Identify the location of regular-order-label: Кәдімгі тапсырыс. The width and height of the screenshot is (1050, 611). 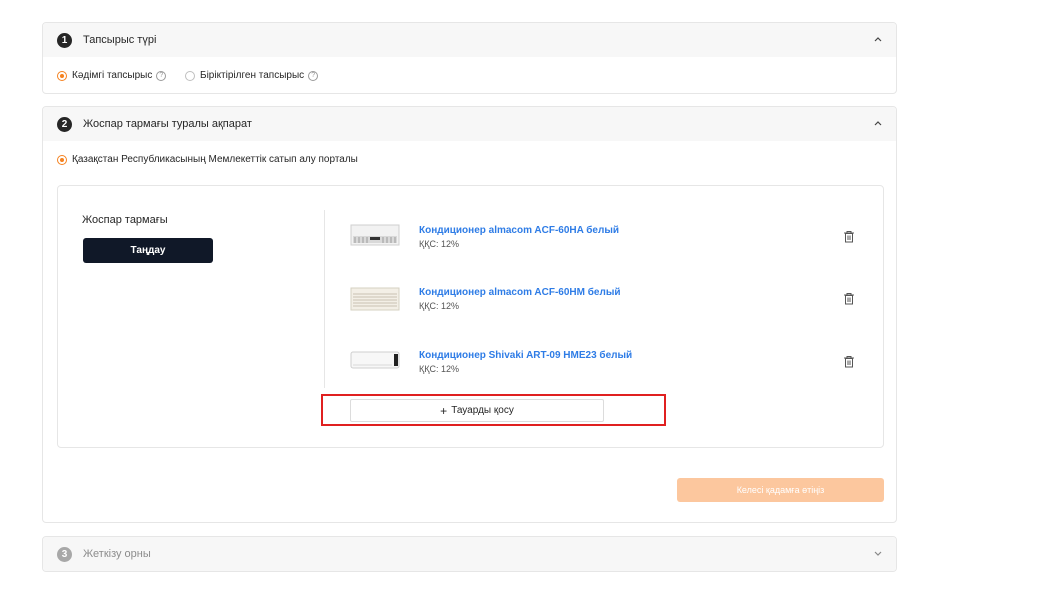
(112, 75).